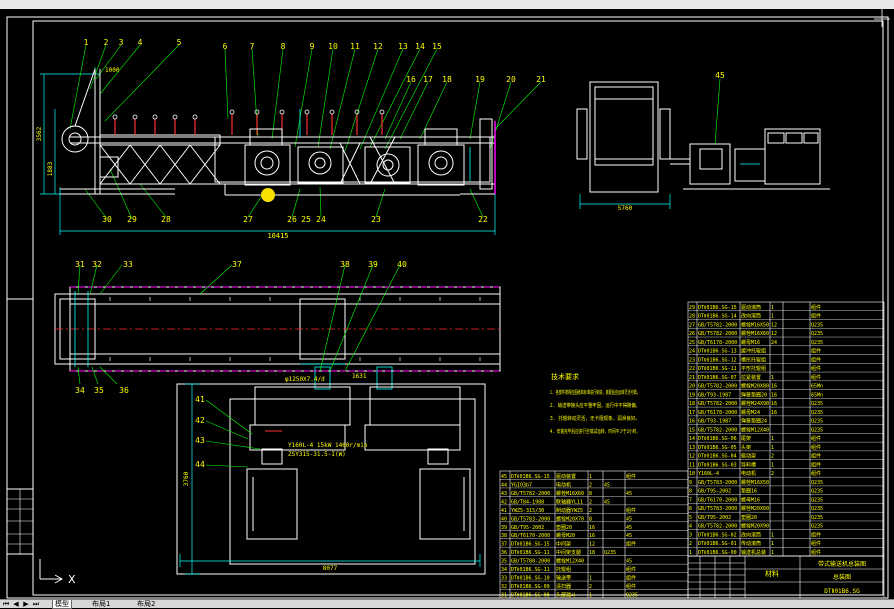  I want to click on bom-left-cell: 输送带, so click(563, 578).